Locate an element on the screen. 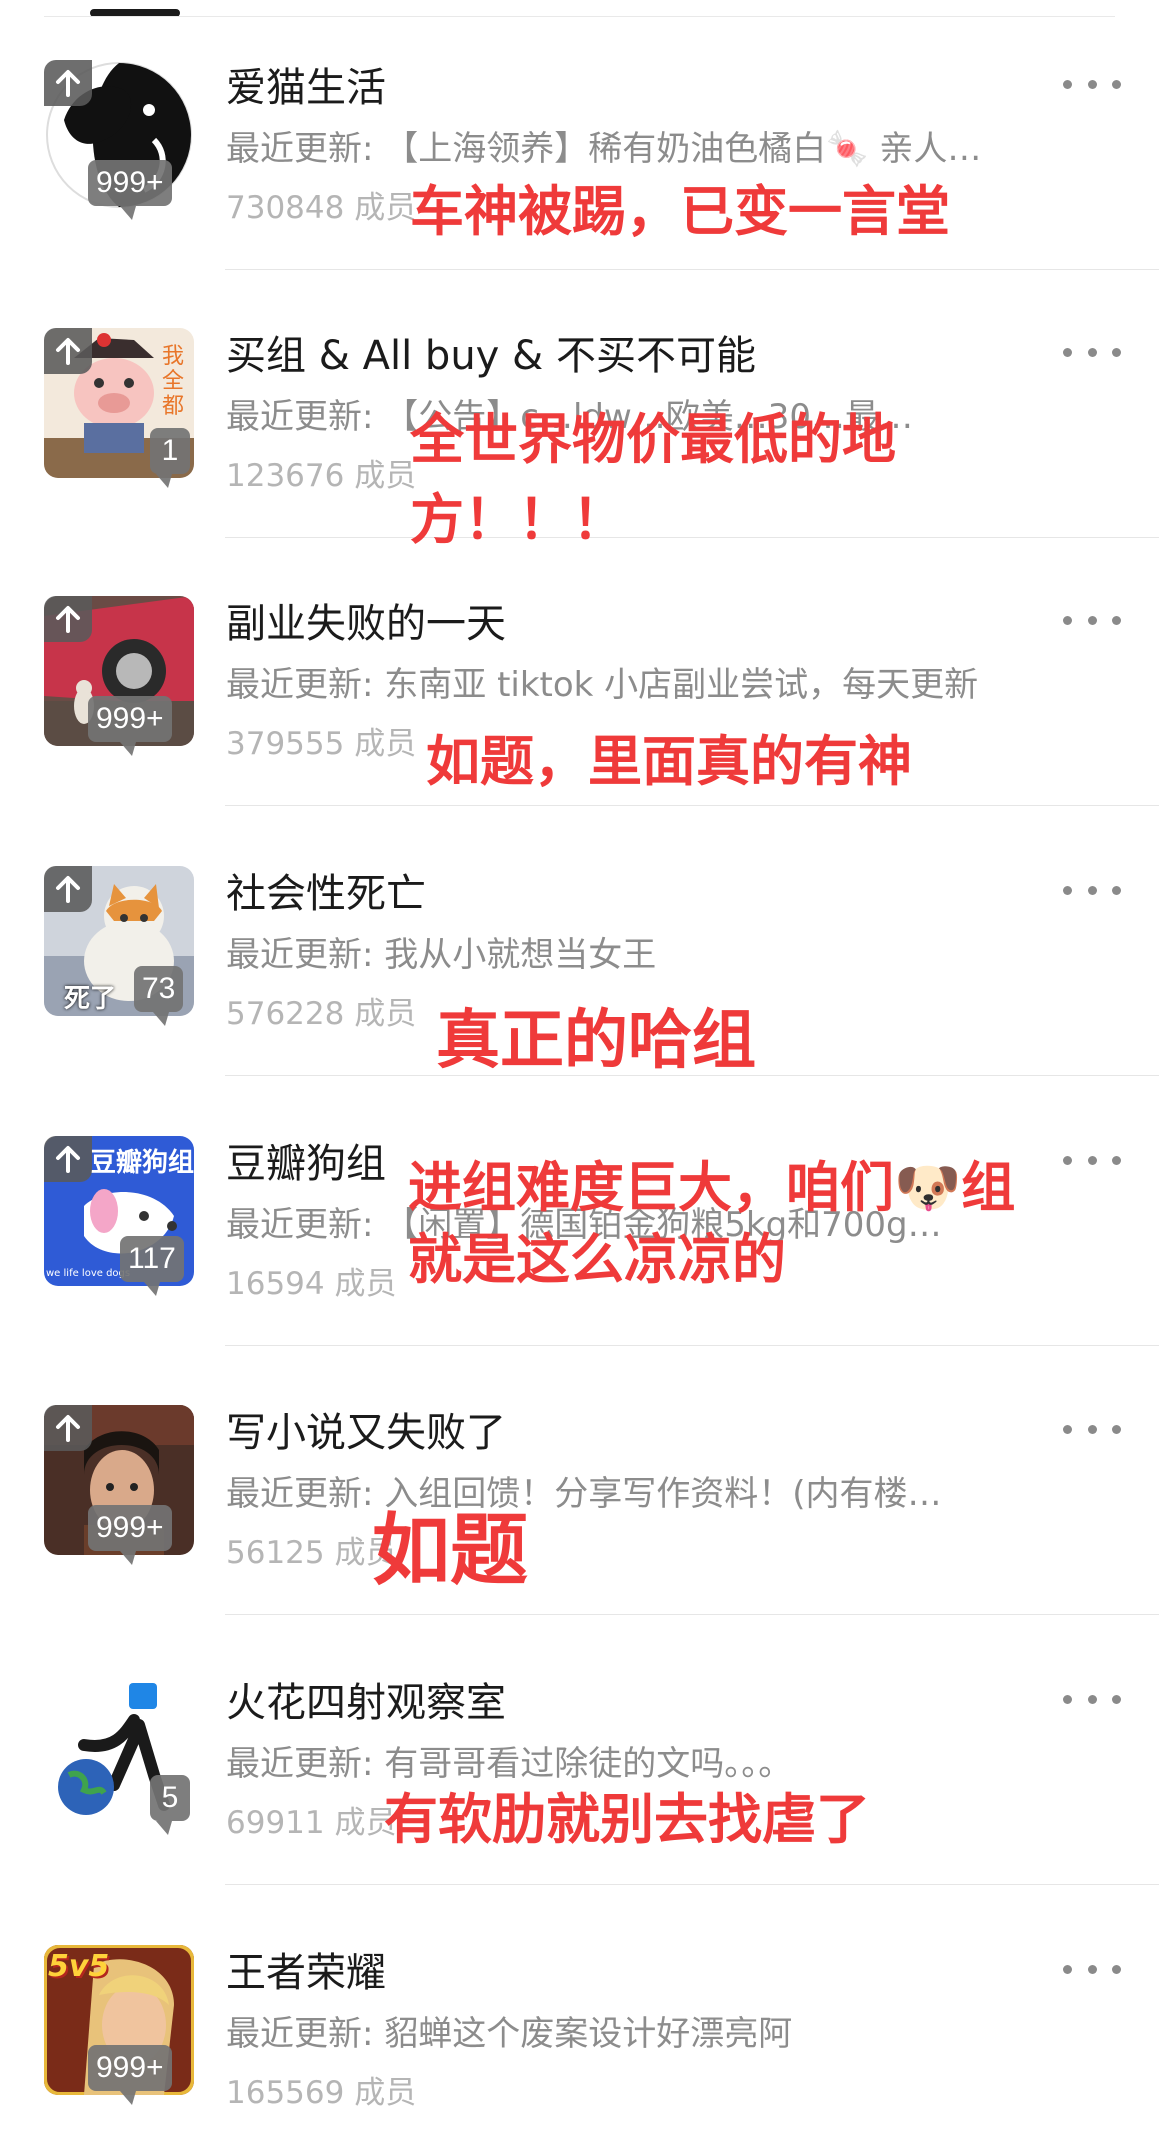 The width and height of the screenshot is (1159, 2155). member-count: 576228 成员 is located at coordinates (321, 1014).